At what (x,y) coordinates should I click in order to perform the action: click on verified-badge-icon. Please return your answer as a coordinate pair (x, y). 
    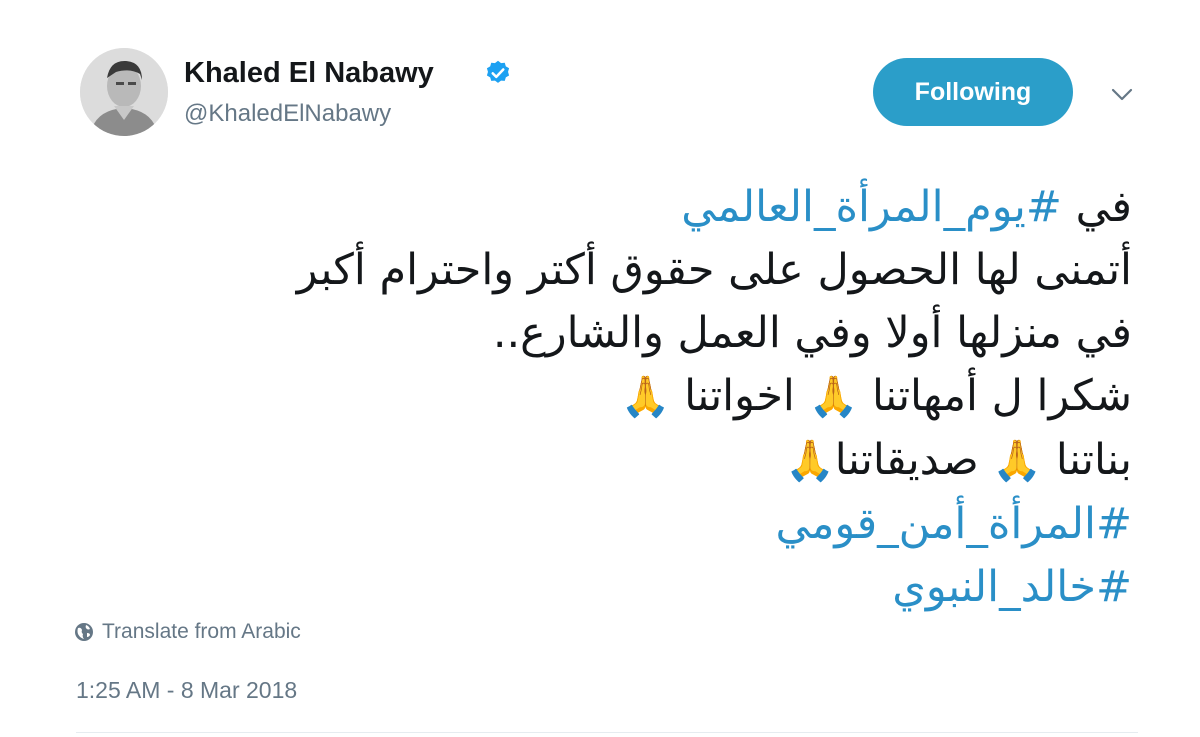
    Looking at the image, I should click on (498, 71).